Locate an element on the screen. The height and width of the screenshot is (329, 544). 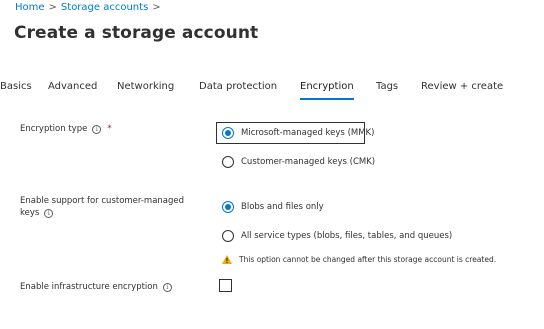
radio-blobs-and-files-only: Blobs and files only is located at coordinates (273, 207).